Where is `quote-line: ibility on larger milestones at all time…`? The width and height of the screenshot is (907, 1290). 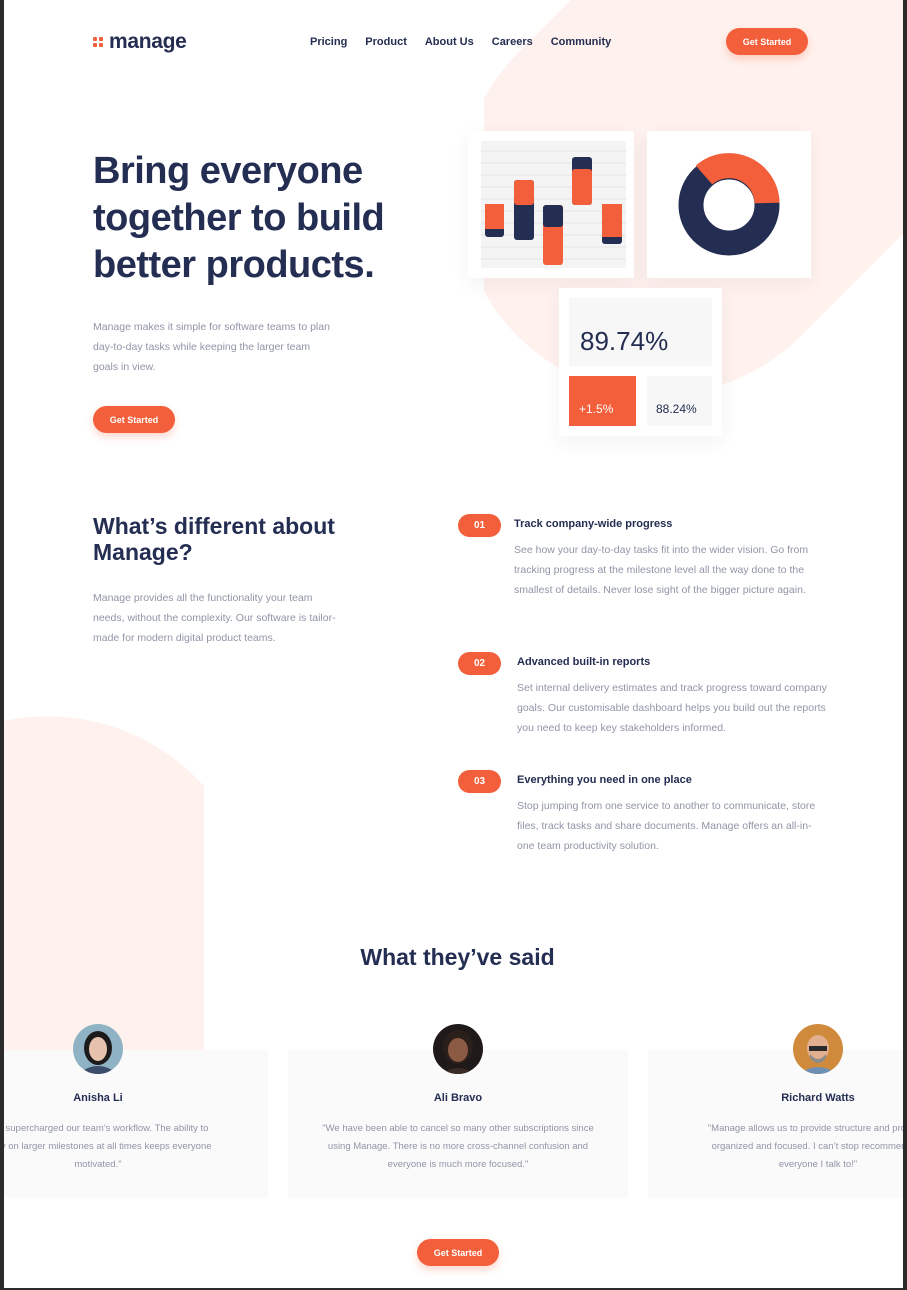 quote-line: ibility on larger milestones at all time… is located at coordinates (106, 1146).